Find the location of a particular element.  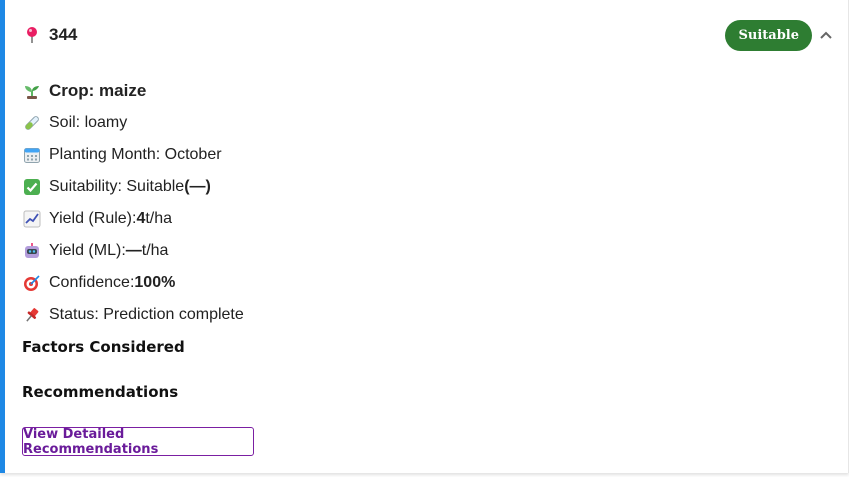

chevron-up-icon is located at coordinates (826, 35).